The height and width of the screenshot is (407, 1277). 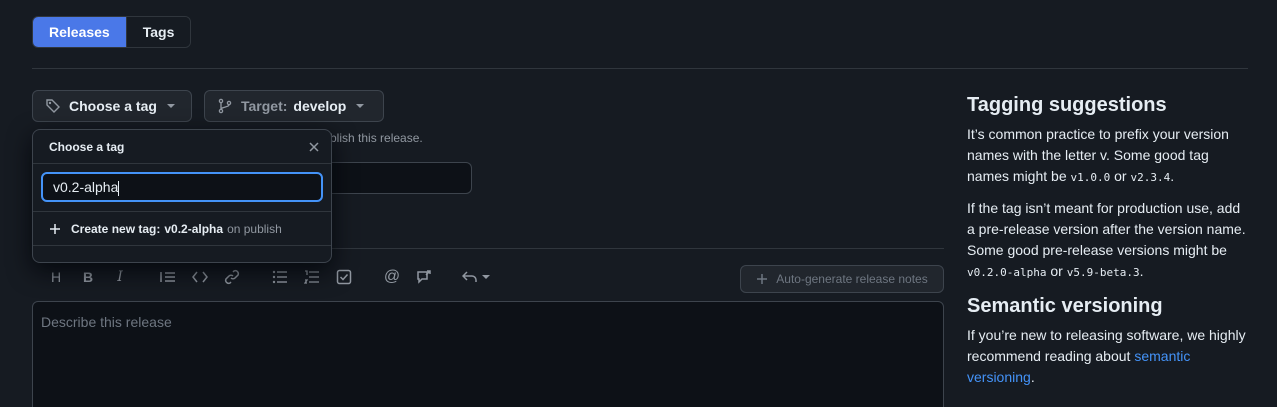 I want to click on code-example: v5.9-beta.3, so click(x=1103, y=272).